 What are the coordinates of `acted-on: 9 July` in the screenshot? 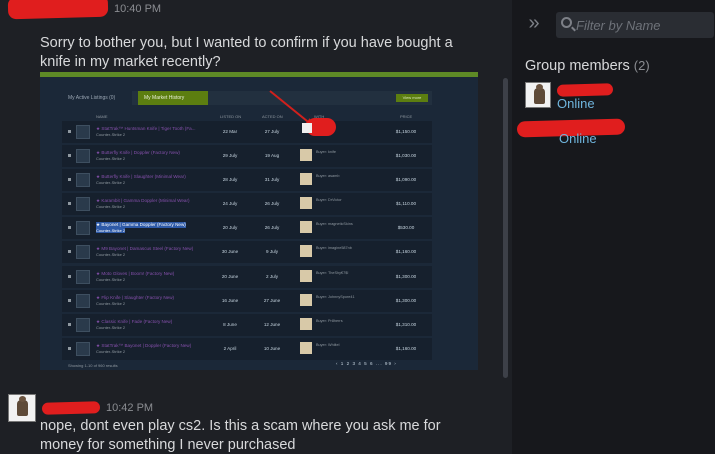 It's located at (271, 252).